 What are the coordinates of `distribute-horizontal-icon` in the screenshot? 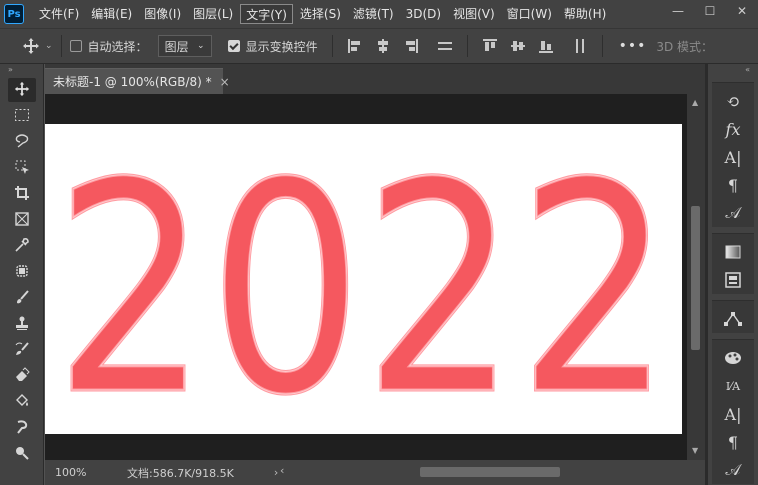 It's located at (580, 46).